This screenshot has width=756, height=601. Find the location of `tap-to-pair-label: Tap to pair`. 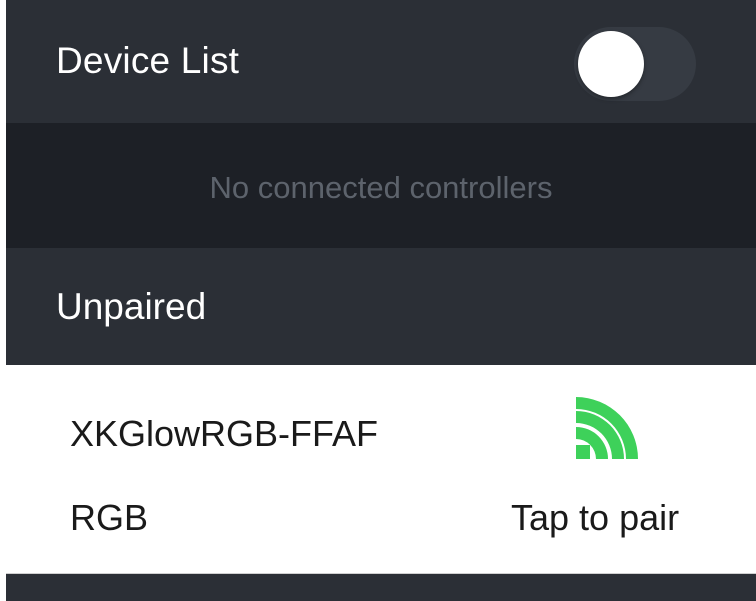

tap-to-pair-label: Tap to pair is located at coordinates (595, 517).